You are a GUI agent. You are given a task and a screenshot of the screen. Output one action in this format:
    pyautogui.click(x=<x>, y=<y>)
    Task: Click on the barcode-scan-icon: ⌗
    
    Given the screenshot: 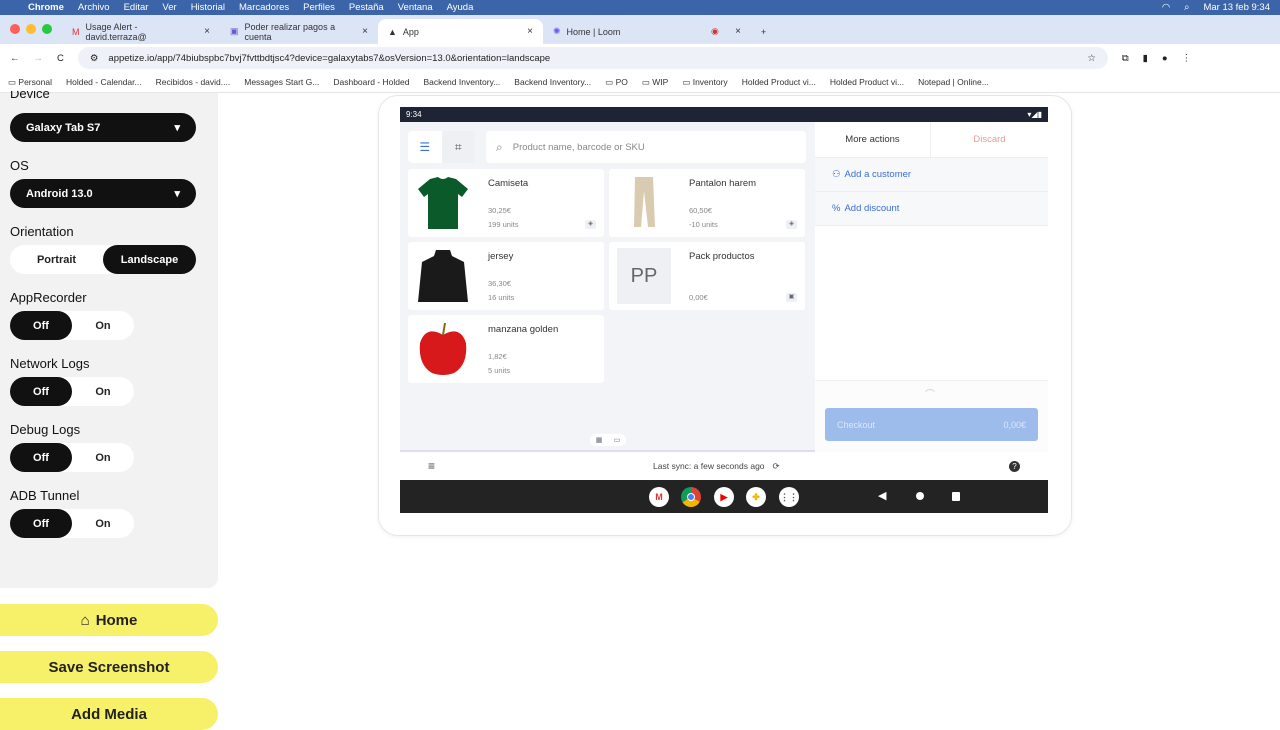 What is the action you would take?
    pyautogui.click(x=458, y=147)
    